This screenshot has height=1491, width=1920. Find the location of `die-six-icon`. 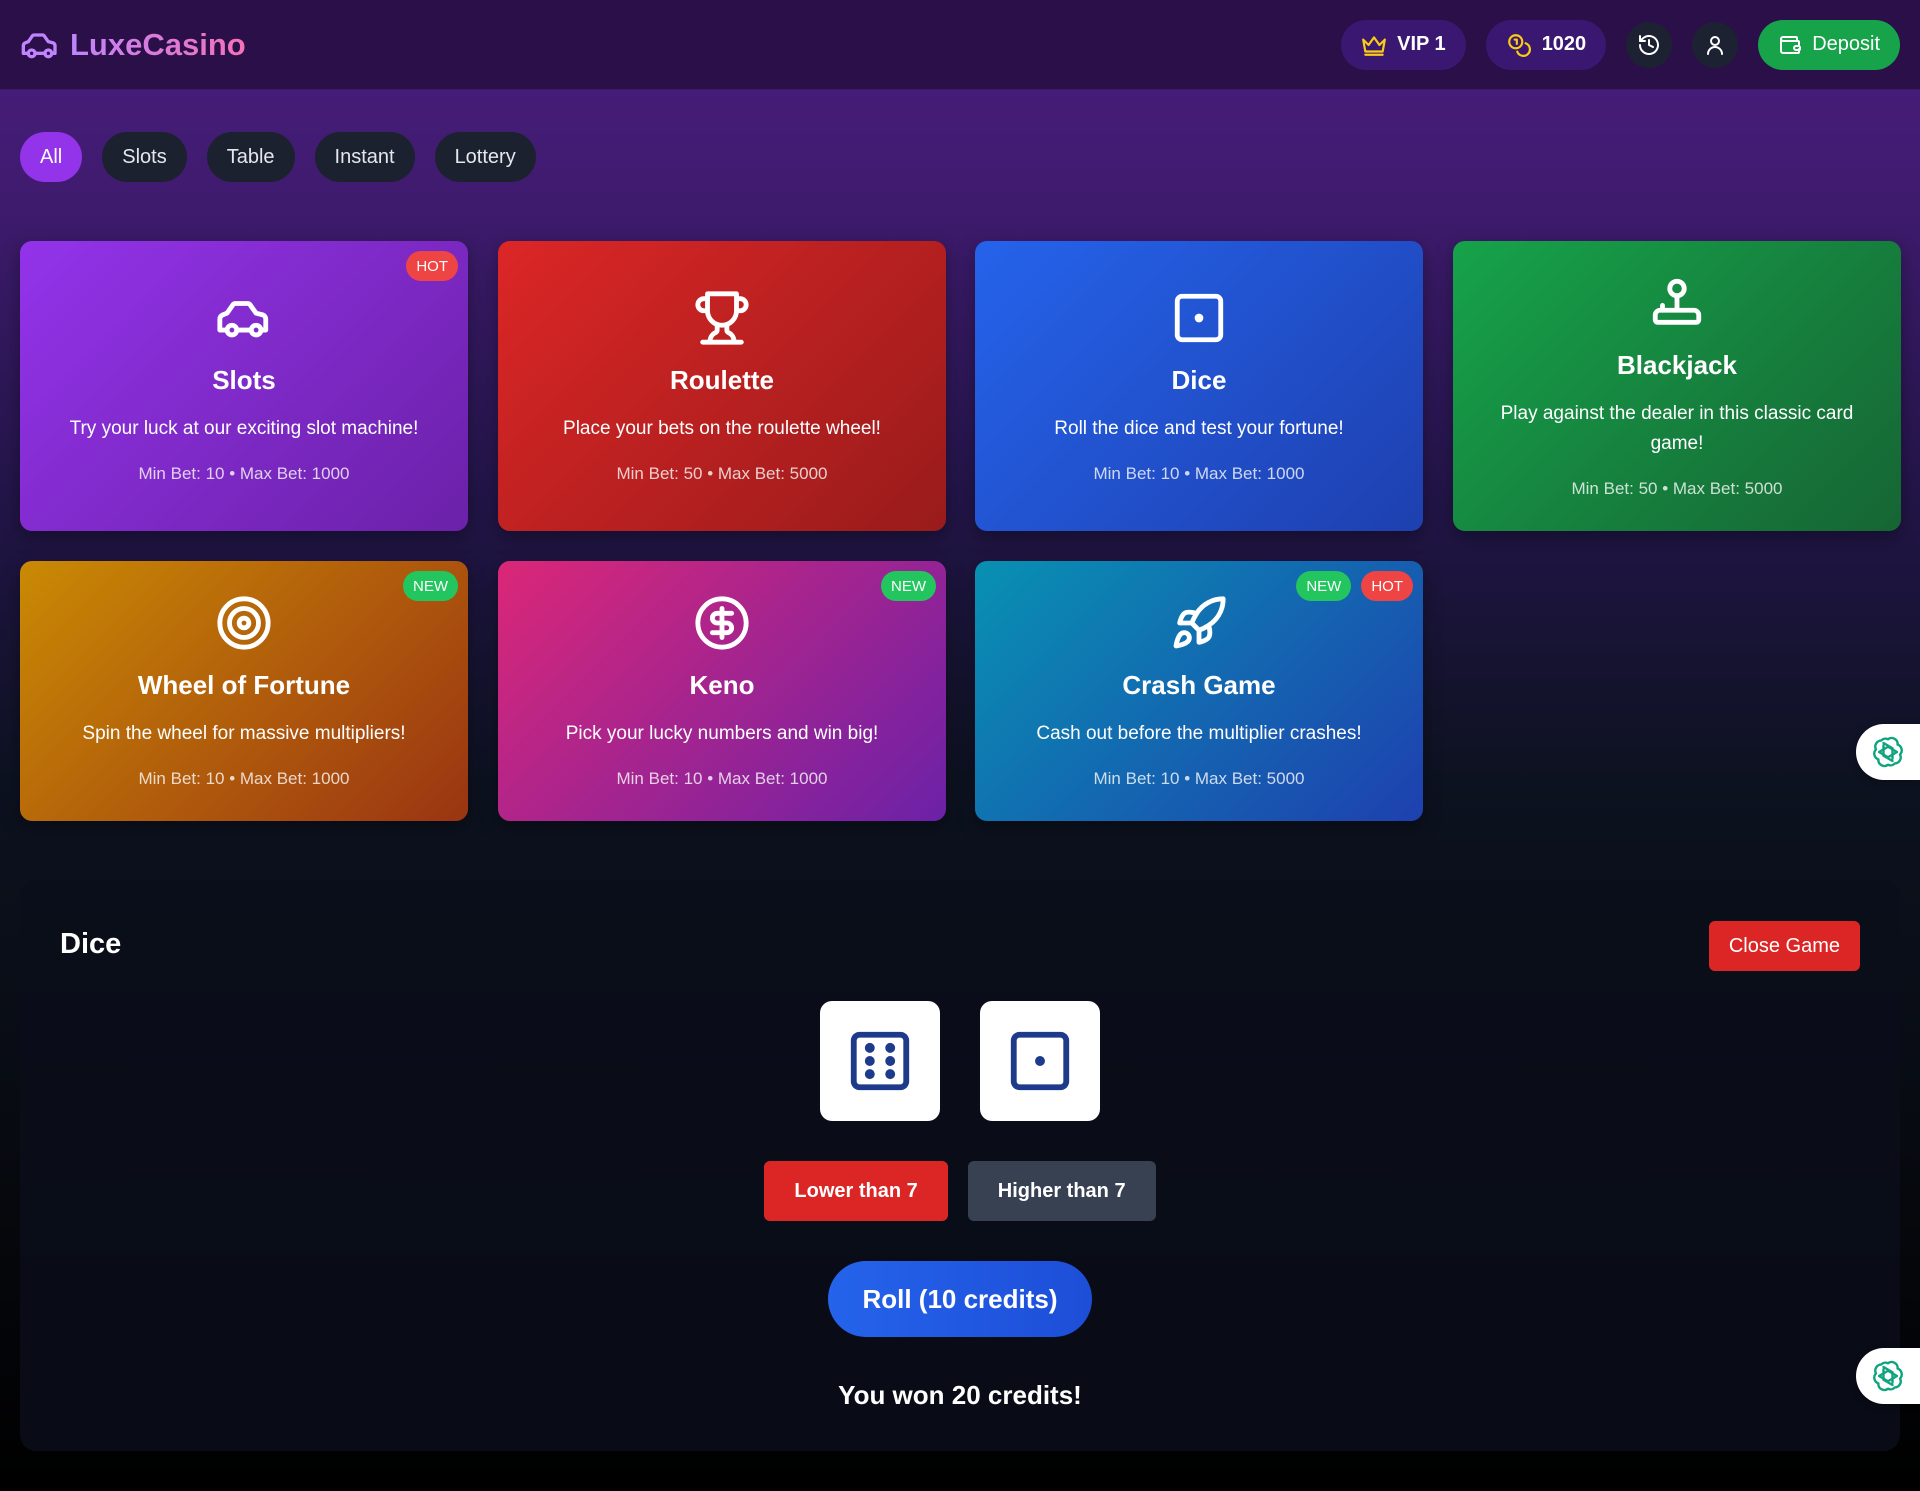

die-six-icon is located at coordinates (880, 1061).